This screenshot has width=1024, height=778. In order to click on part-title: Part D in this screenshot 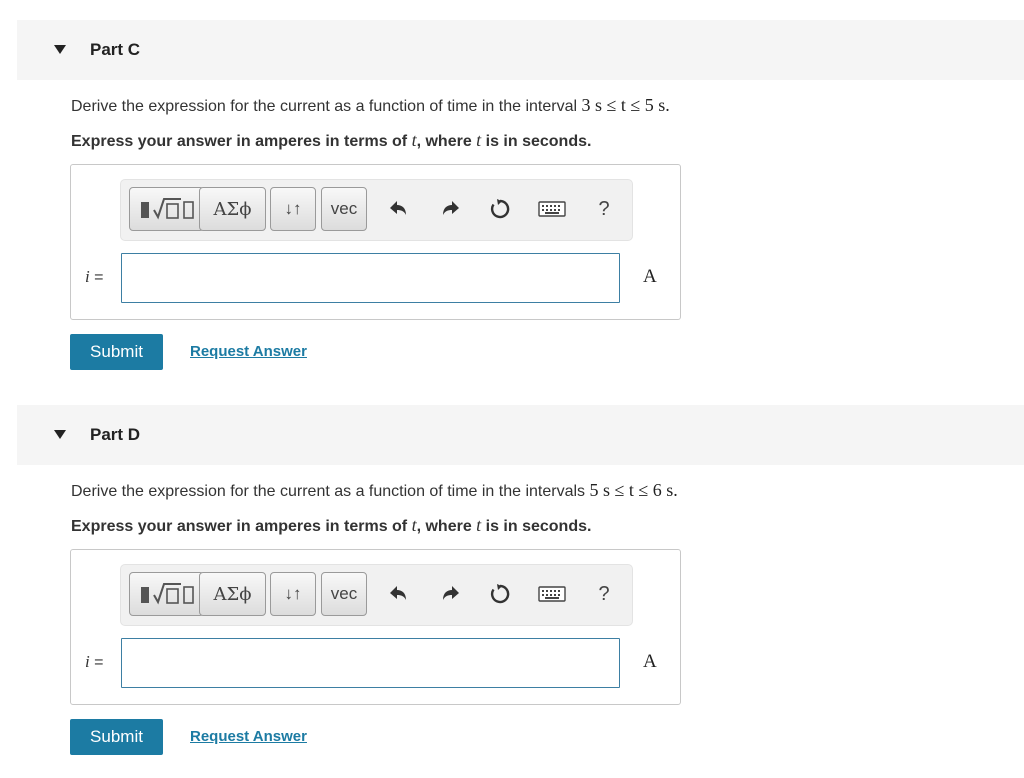, I will do `click(115, 434)`.